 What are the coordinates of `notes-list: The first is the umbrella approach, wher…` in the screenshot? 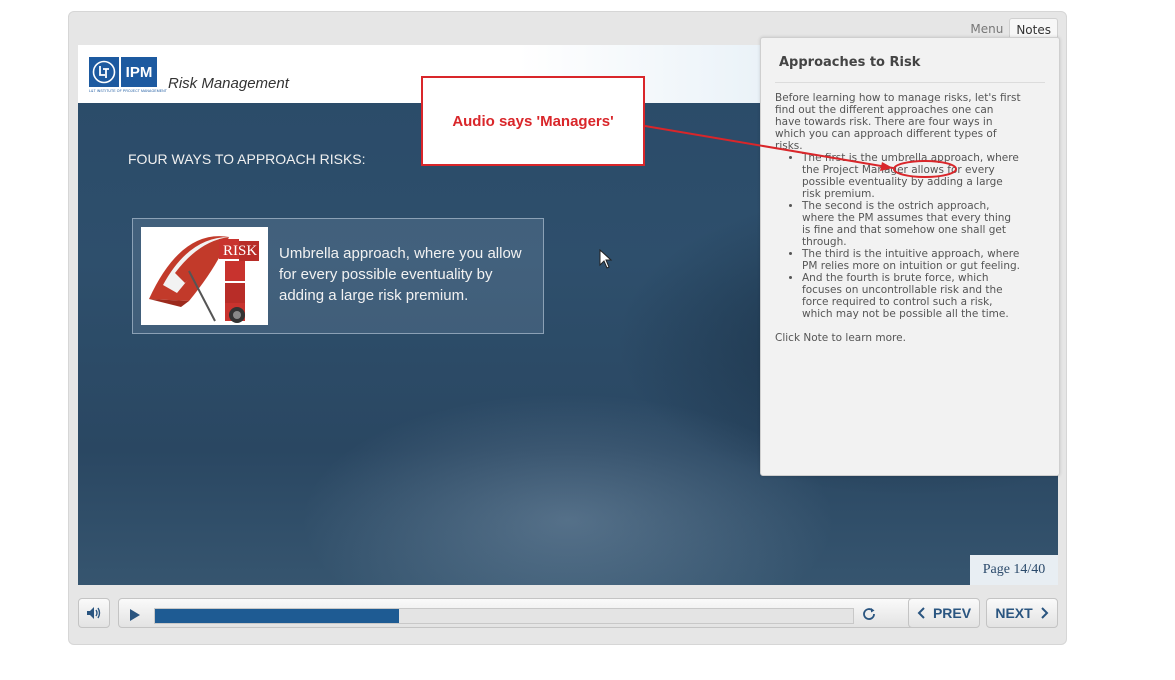 It's located at (898, 236).